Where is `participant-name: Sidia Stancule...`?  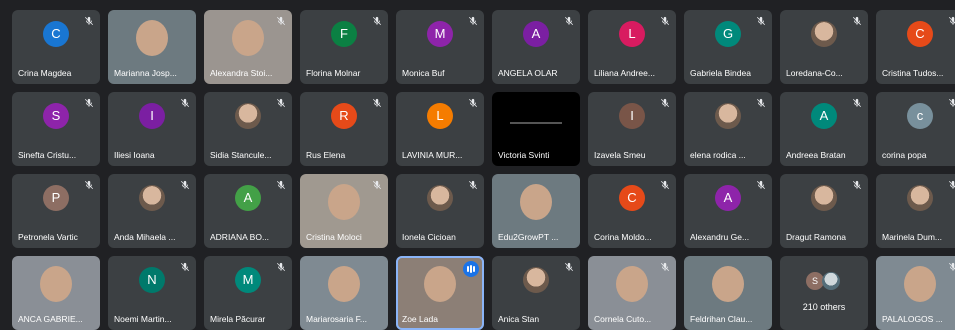 participant-name: Sidia Stancule... is located at coordinates (241, 155).